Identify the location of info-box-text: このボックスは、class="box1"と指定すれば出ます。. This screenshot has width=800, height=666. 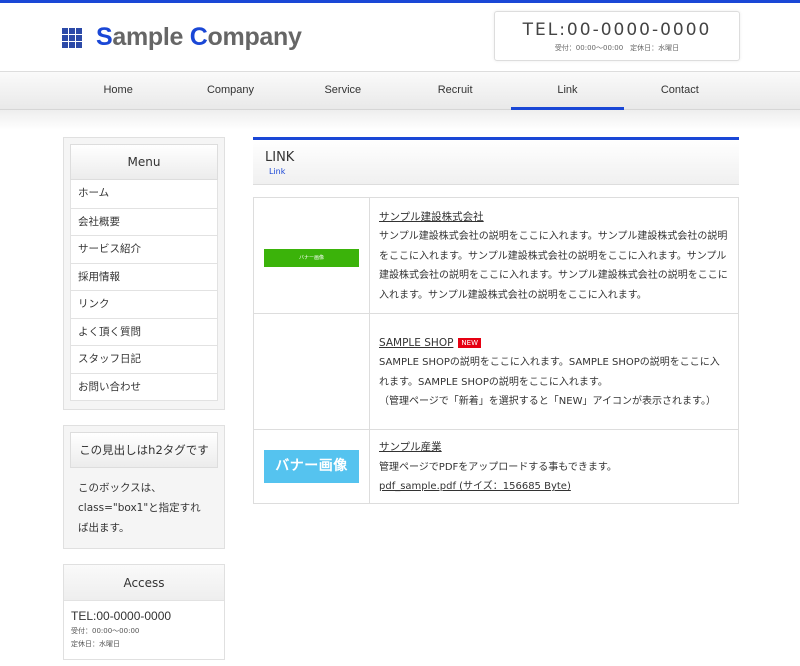
(139, 508).